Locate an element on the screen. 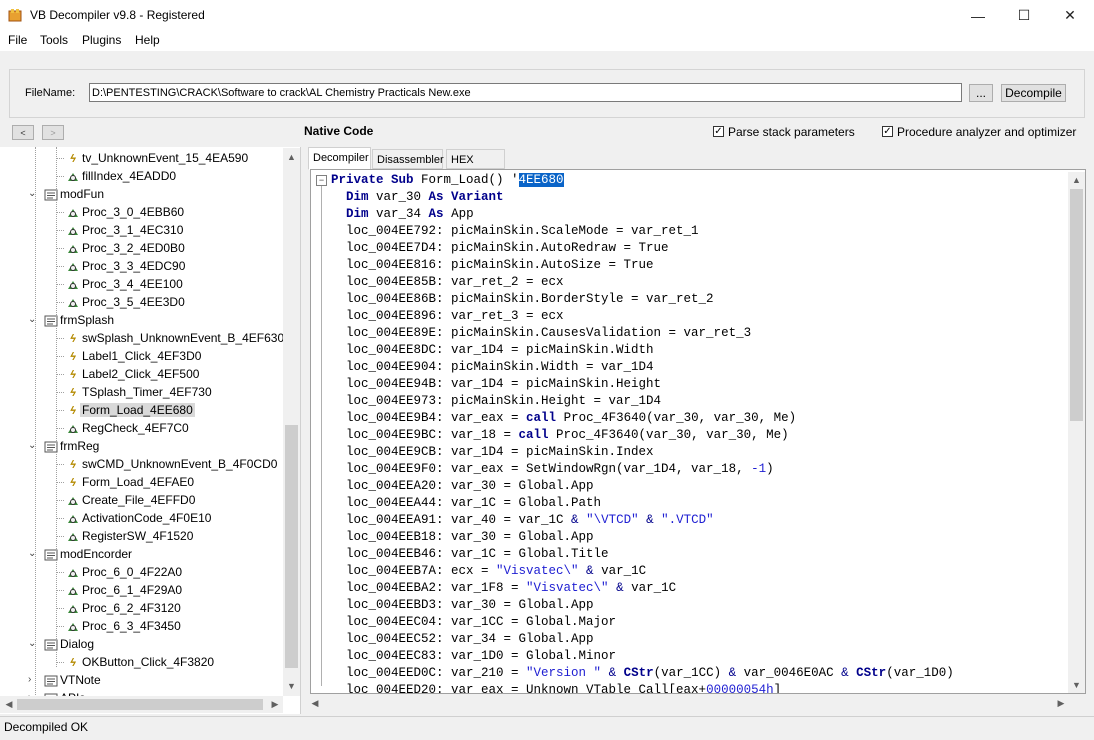  maximize-button: ☐ is located at coordinates (1024, 15).